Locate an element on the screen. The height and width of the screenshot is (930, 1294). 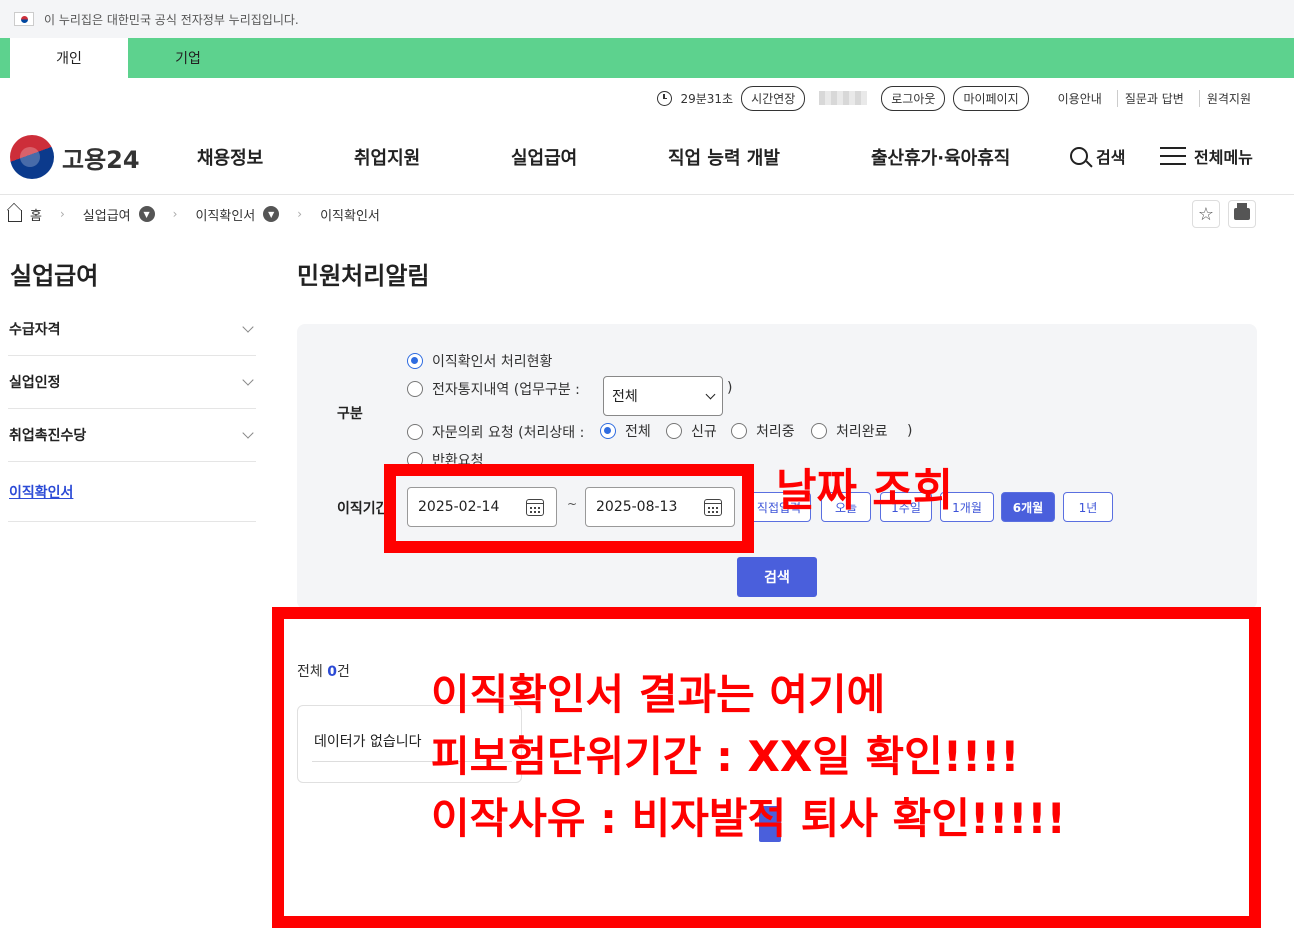
status-processing: 처리중 is located at coordinates (763, 431).